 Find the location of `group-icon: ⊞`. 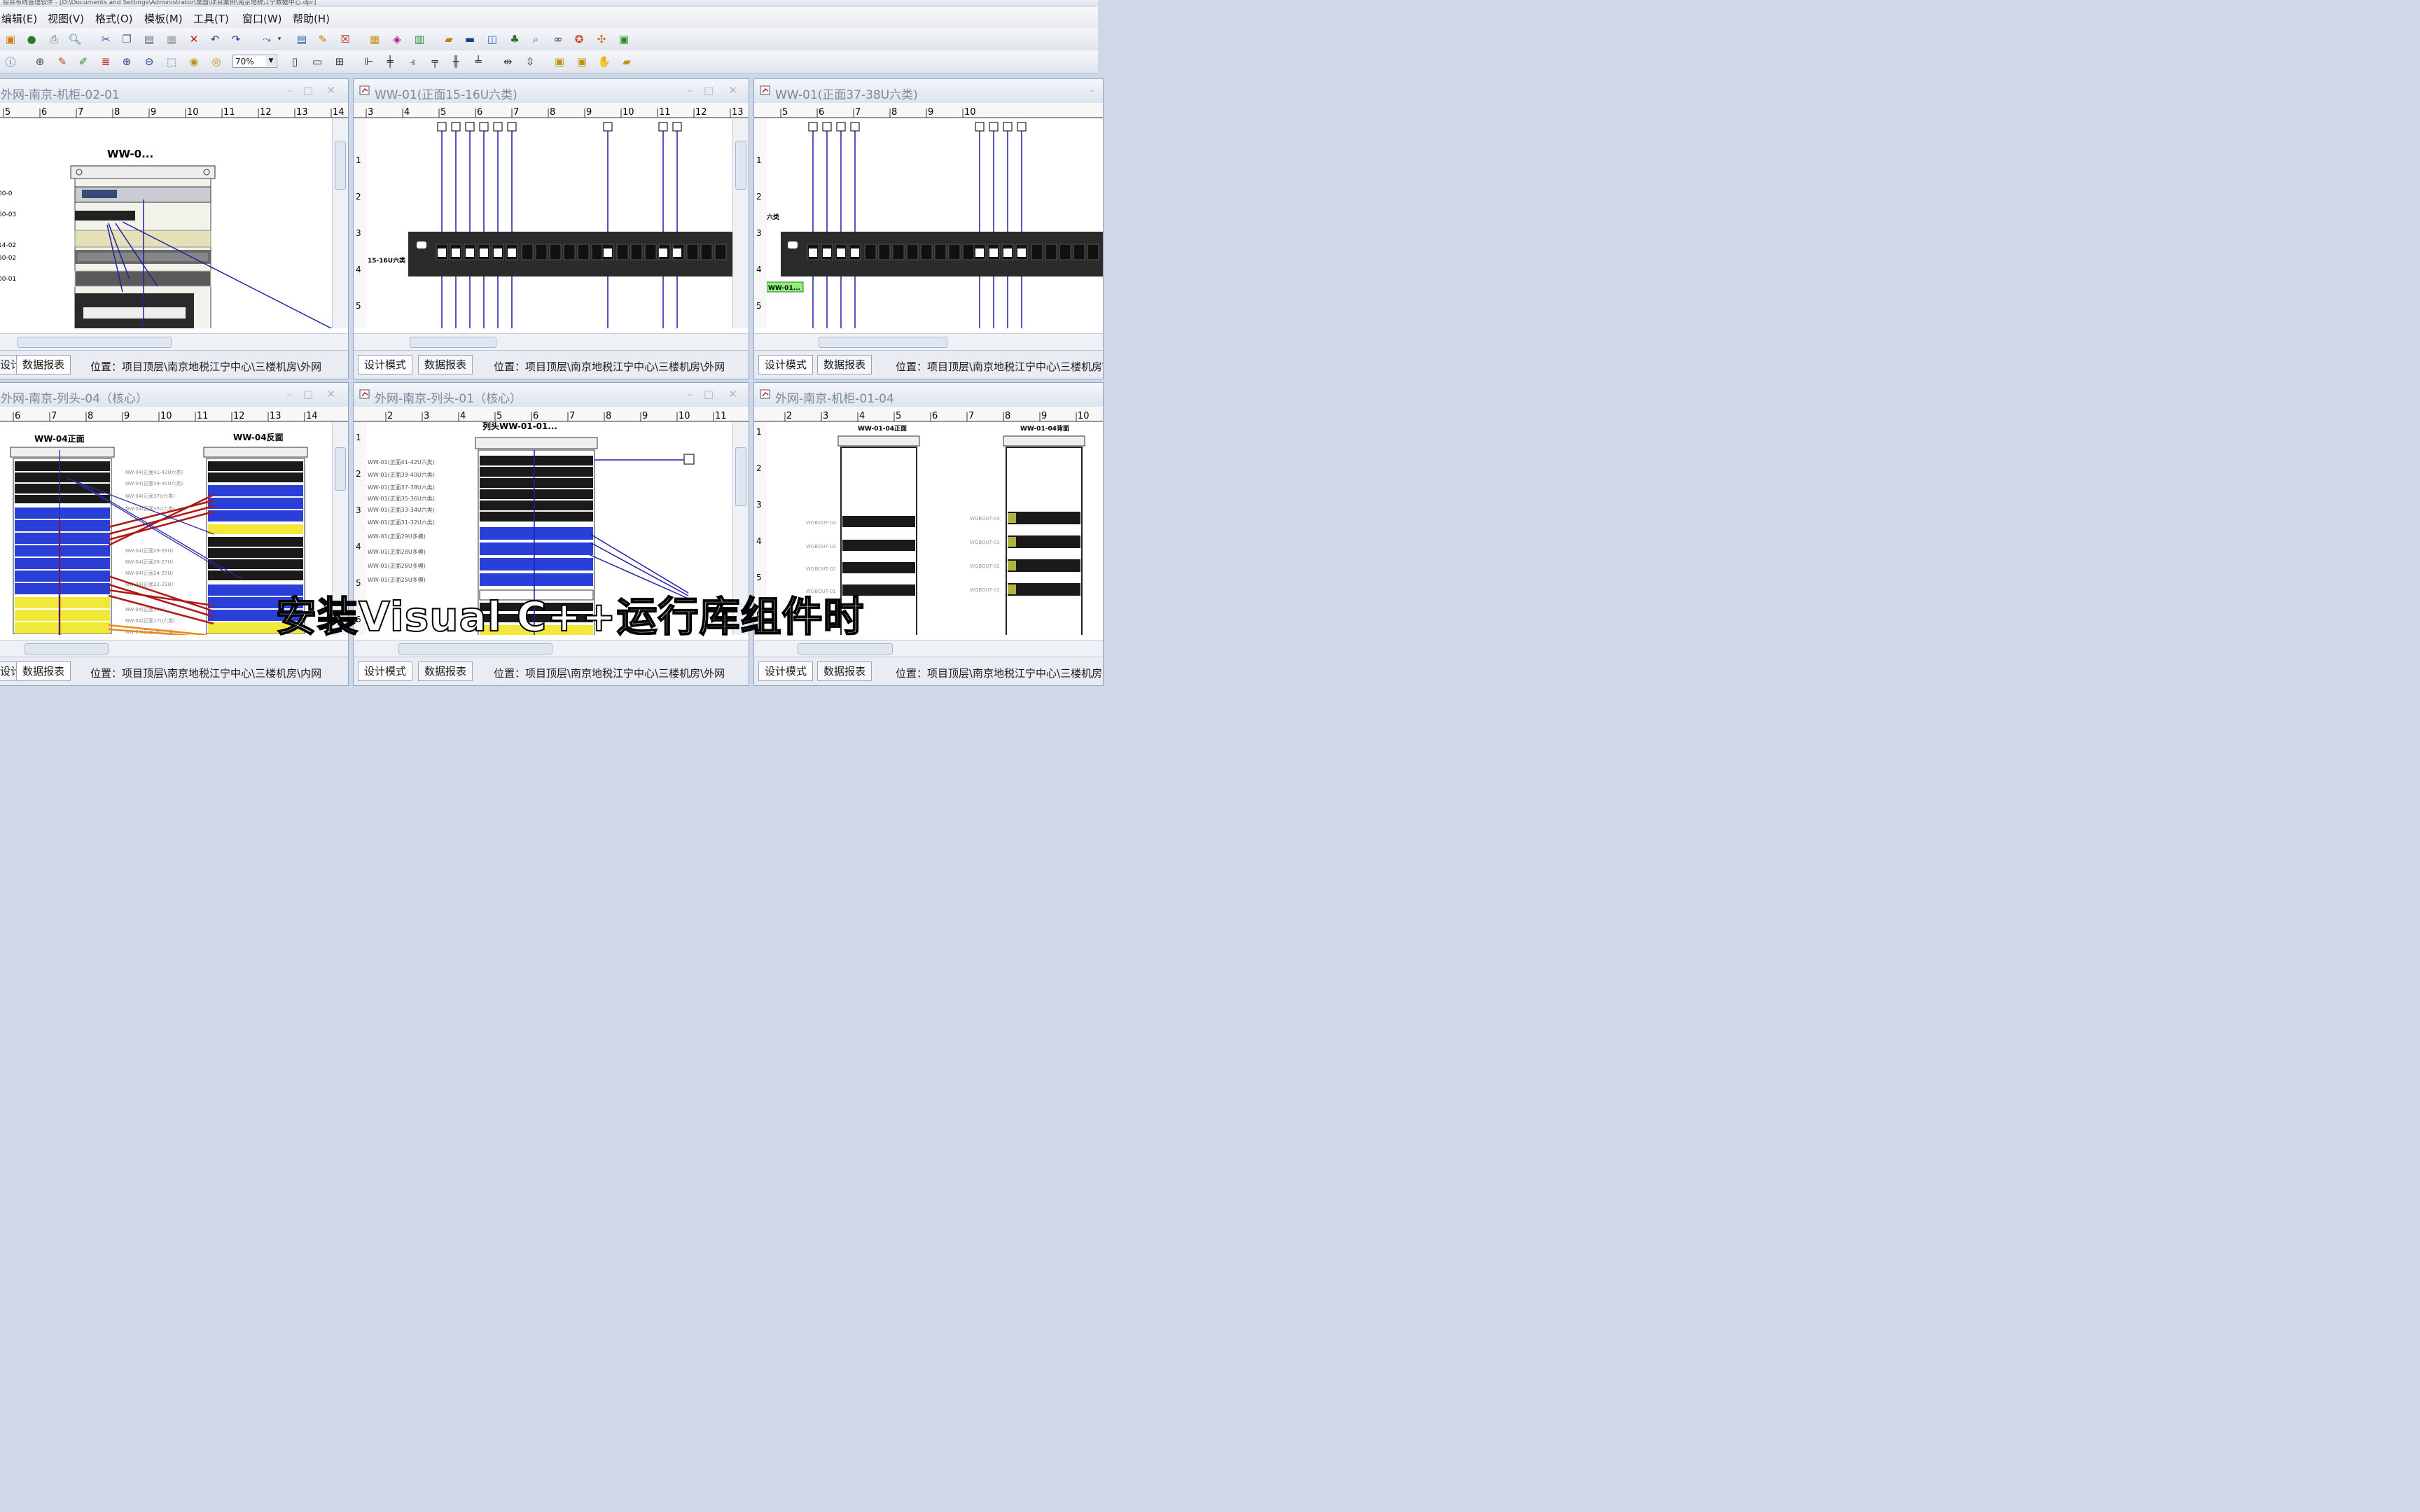

group-icon: ⊞ is located at coordinates (339, 62).